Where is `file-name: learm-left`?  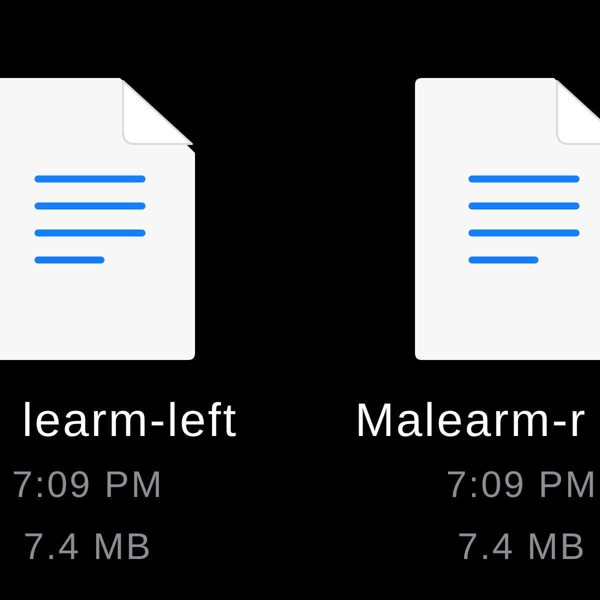
file-name: learm-left is located at coordinates (130, 420).